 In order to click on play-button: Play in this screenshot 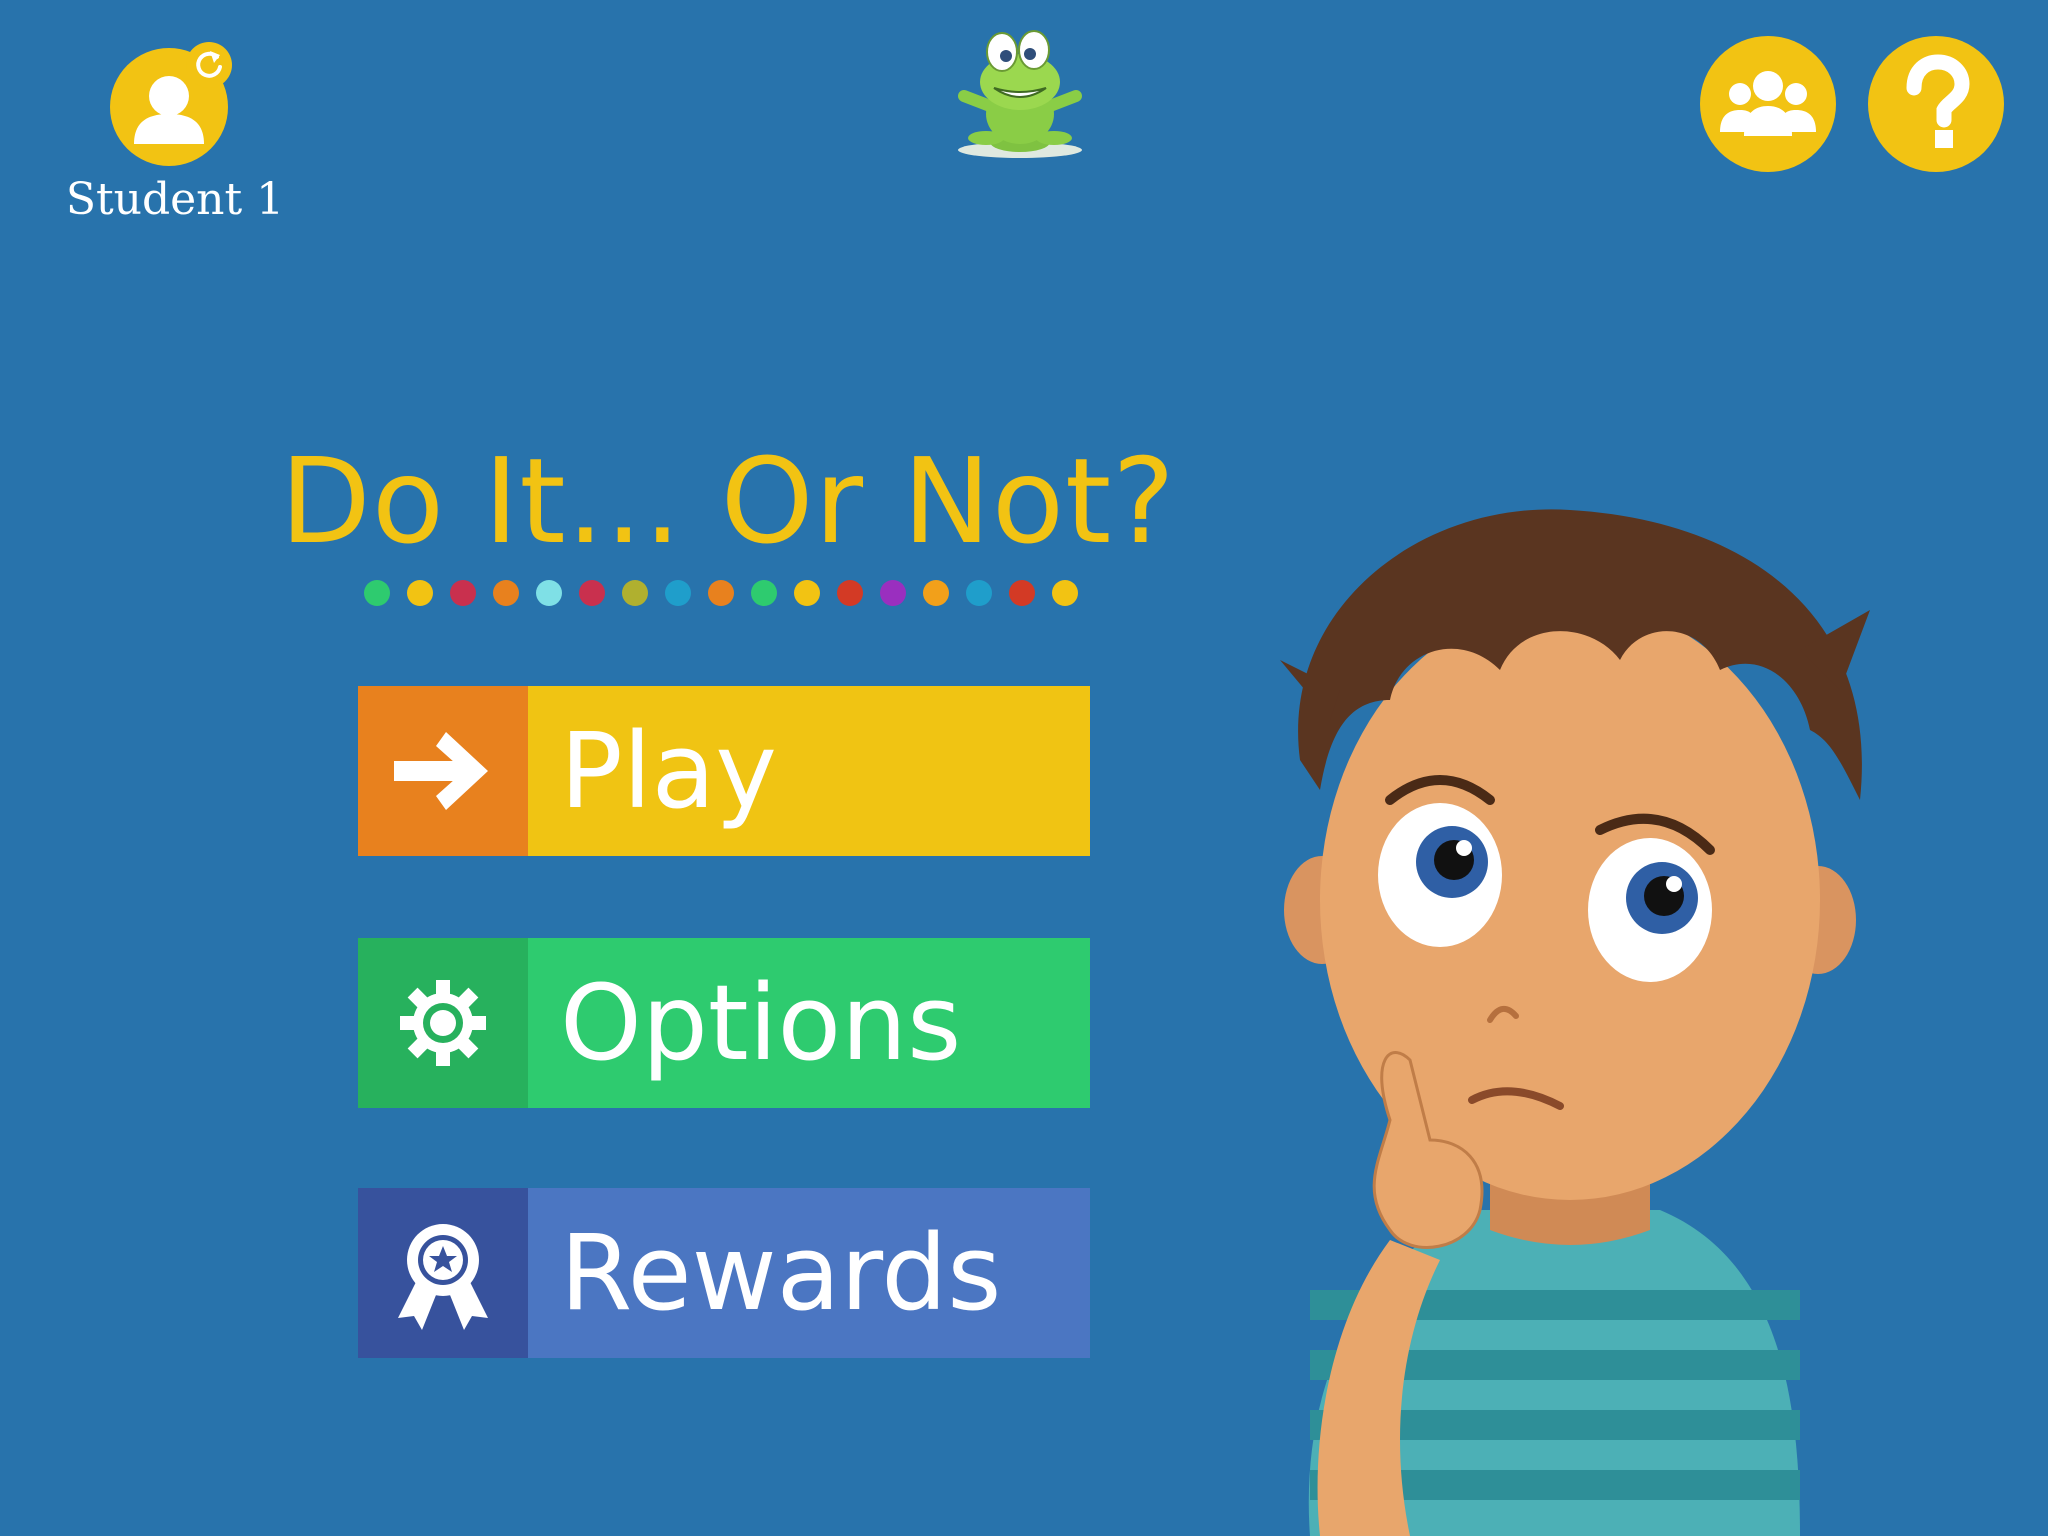, I will do `click(724, 771)`.